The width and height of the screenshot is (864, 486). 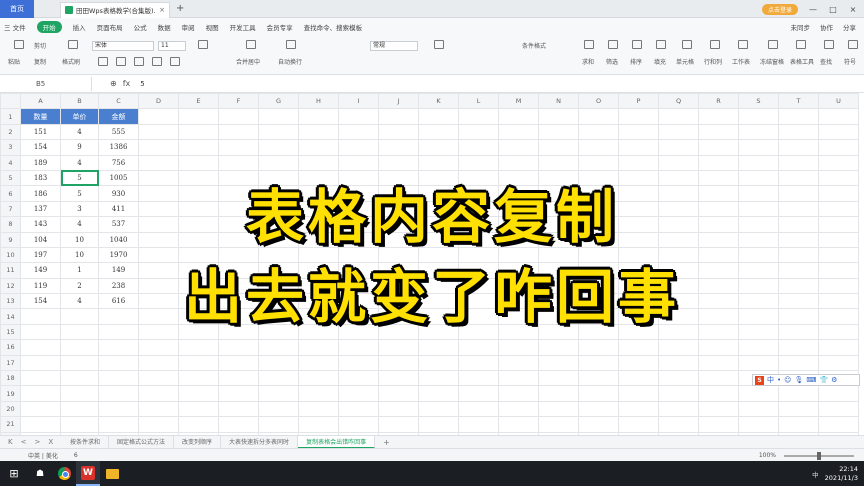 What do you see at coordinates (718, 162) in the screenshot?
I see `cell-r4` at bounding box center [718, 162].